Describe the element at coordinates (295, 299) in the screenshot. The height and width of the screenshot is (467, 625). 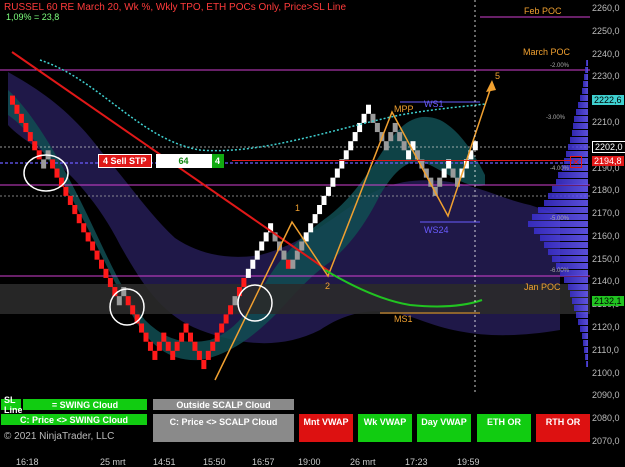
I see `jan-poc-zone` at that location.